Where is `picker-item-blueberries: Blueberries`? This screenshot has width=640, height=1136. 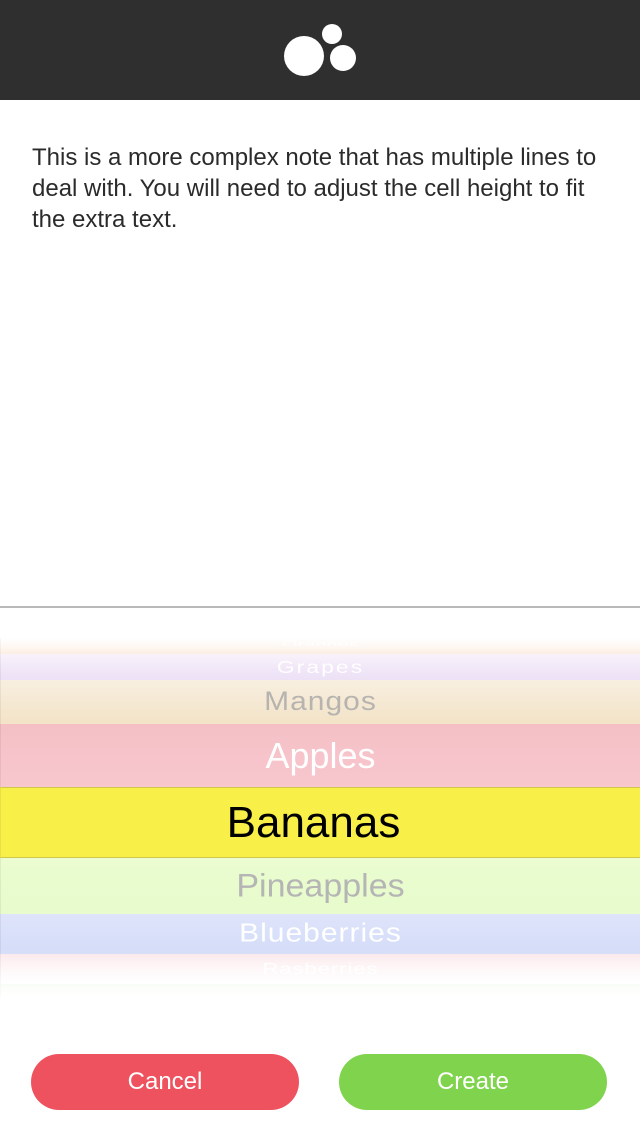 picker-item-blueberries: Blueberries is located at coordinates (320, 934).